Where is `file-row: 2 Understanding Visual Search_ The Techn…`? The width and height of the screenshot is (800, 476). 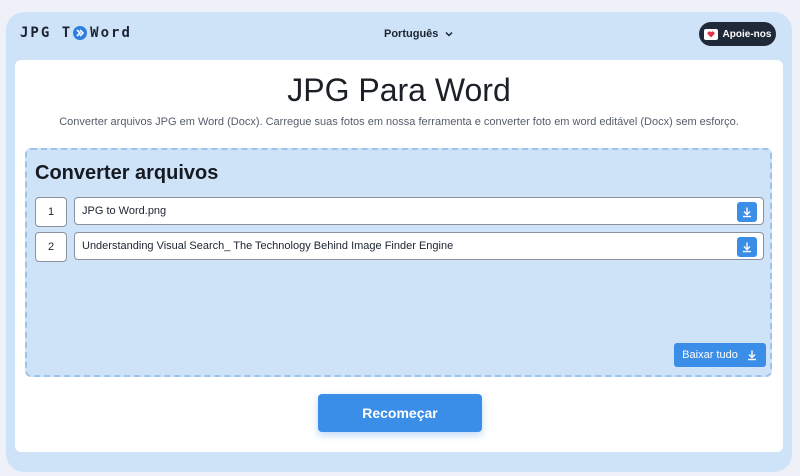
file-row: 2 Understanding Visual Search_ The Techn… is located at coordinates (401, 247).